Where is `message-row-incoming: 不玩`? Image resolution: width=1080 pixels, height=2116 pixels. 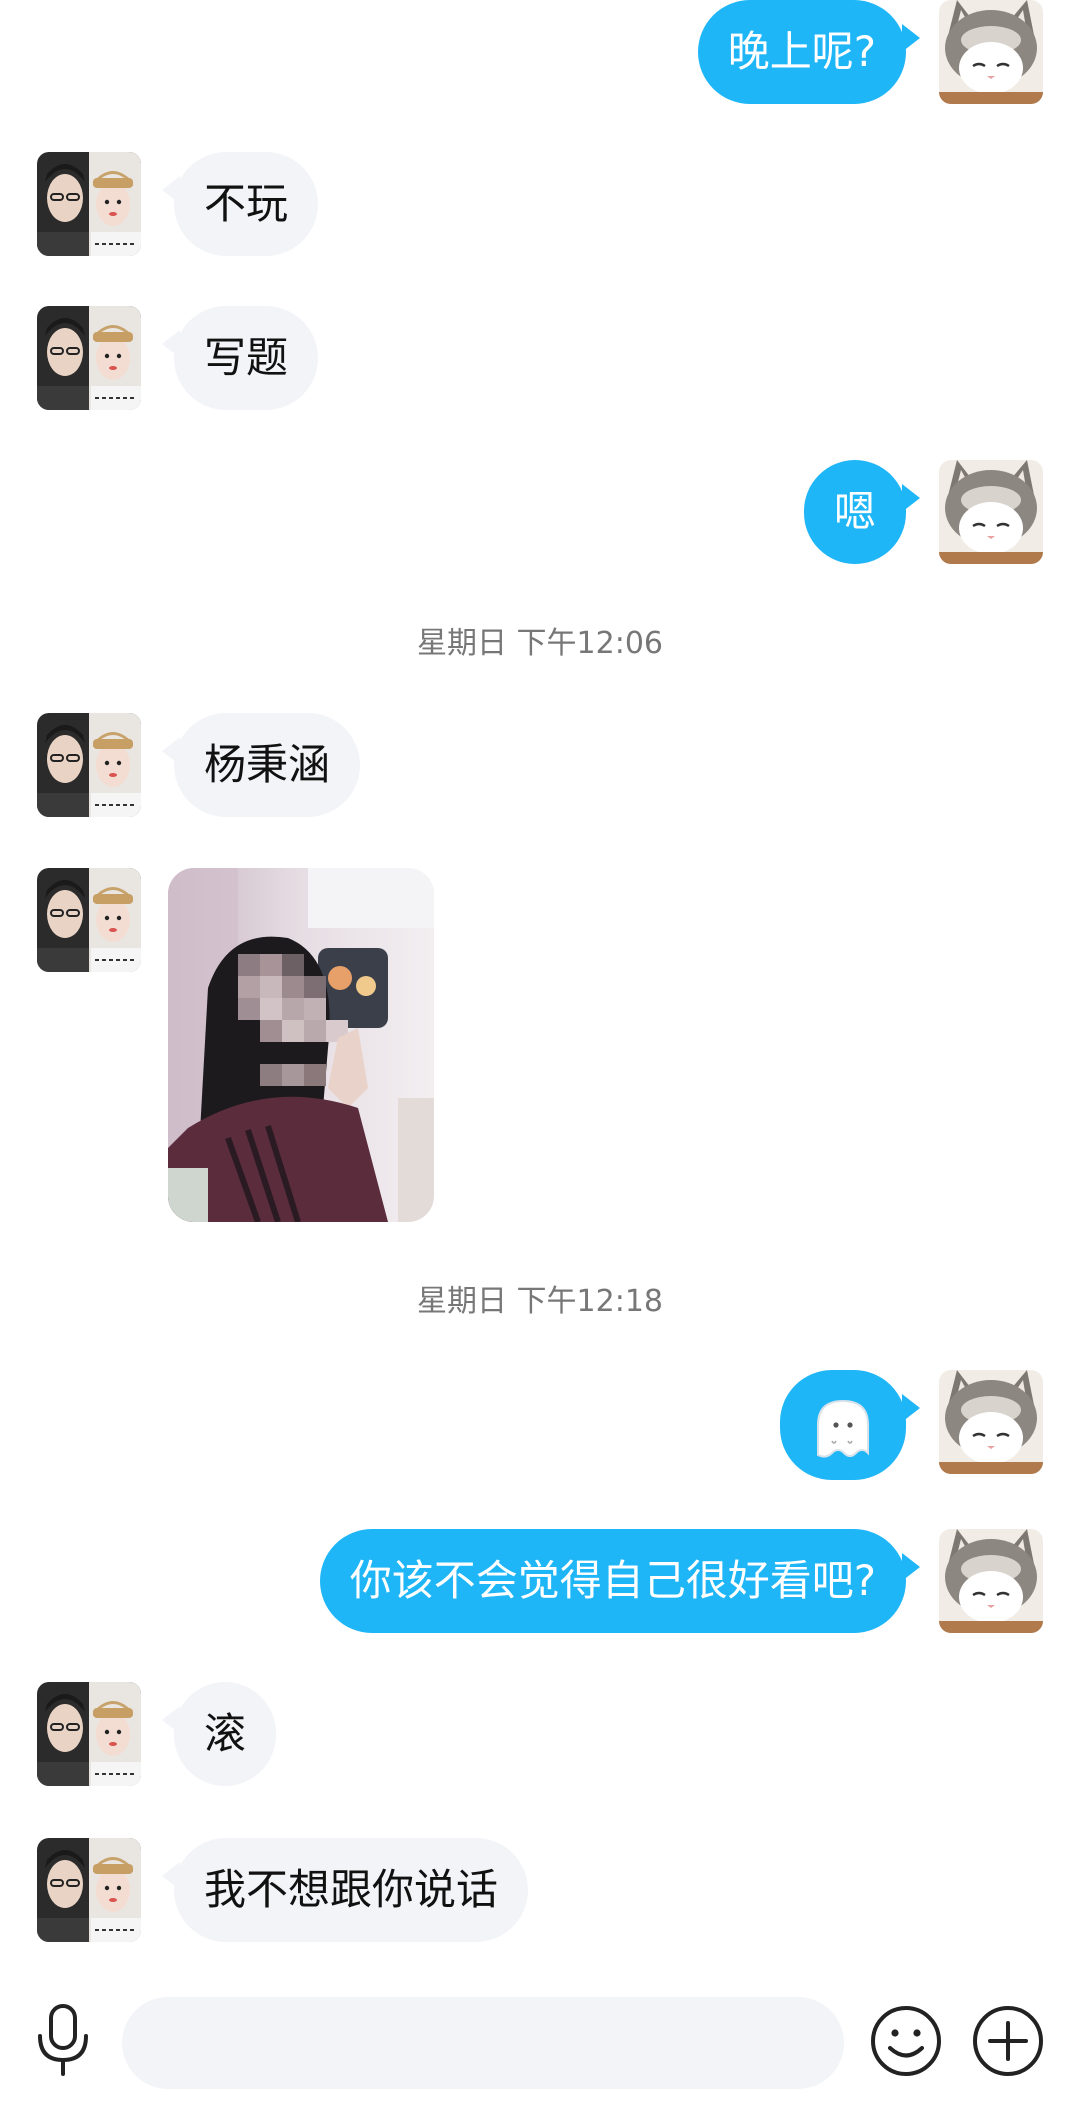
message-row-incoming: 不玩 is located at coordinates (540, 204).